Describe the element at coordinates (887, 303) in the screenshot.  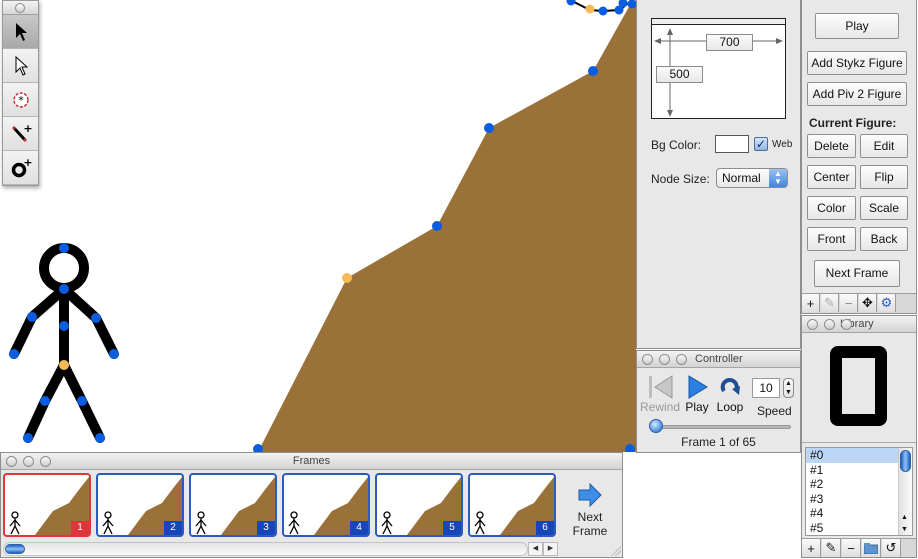
I see `gear-icon: ⚙` at that location.